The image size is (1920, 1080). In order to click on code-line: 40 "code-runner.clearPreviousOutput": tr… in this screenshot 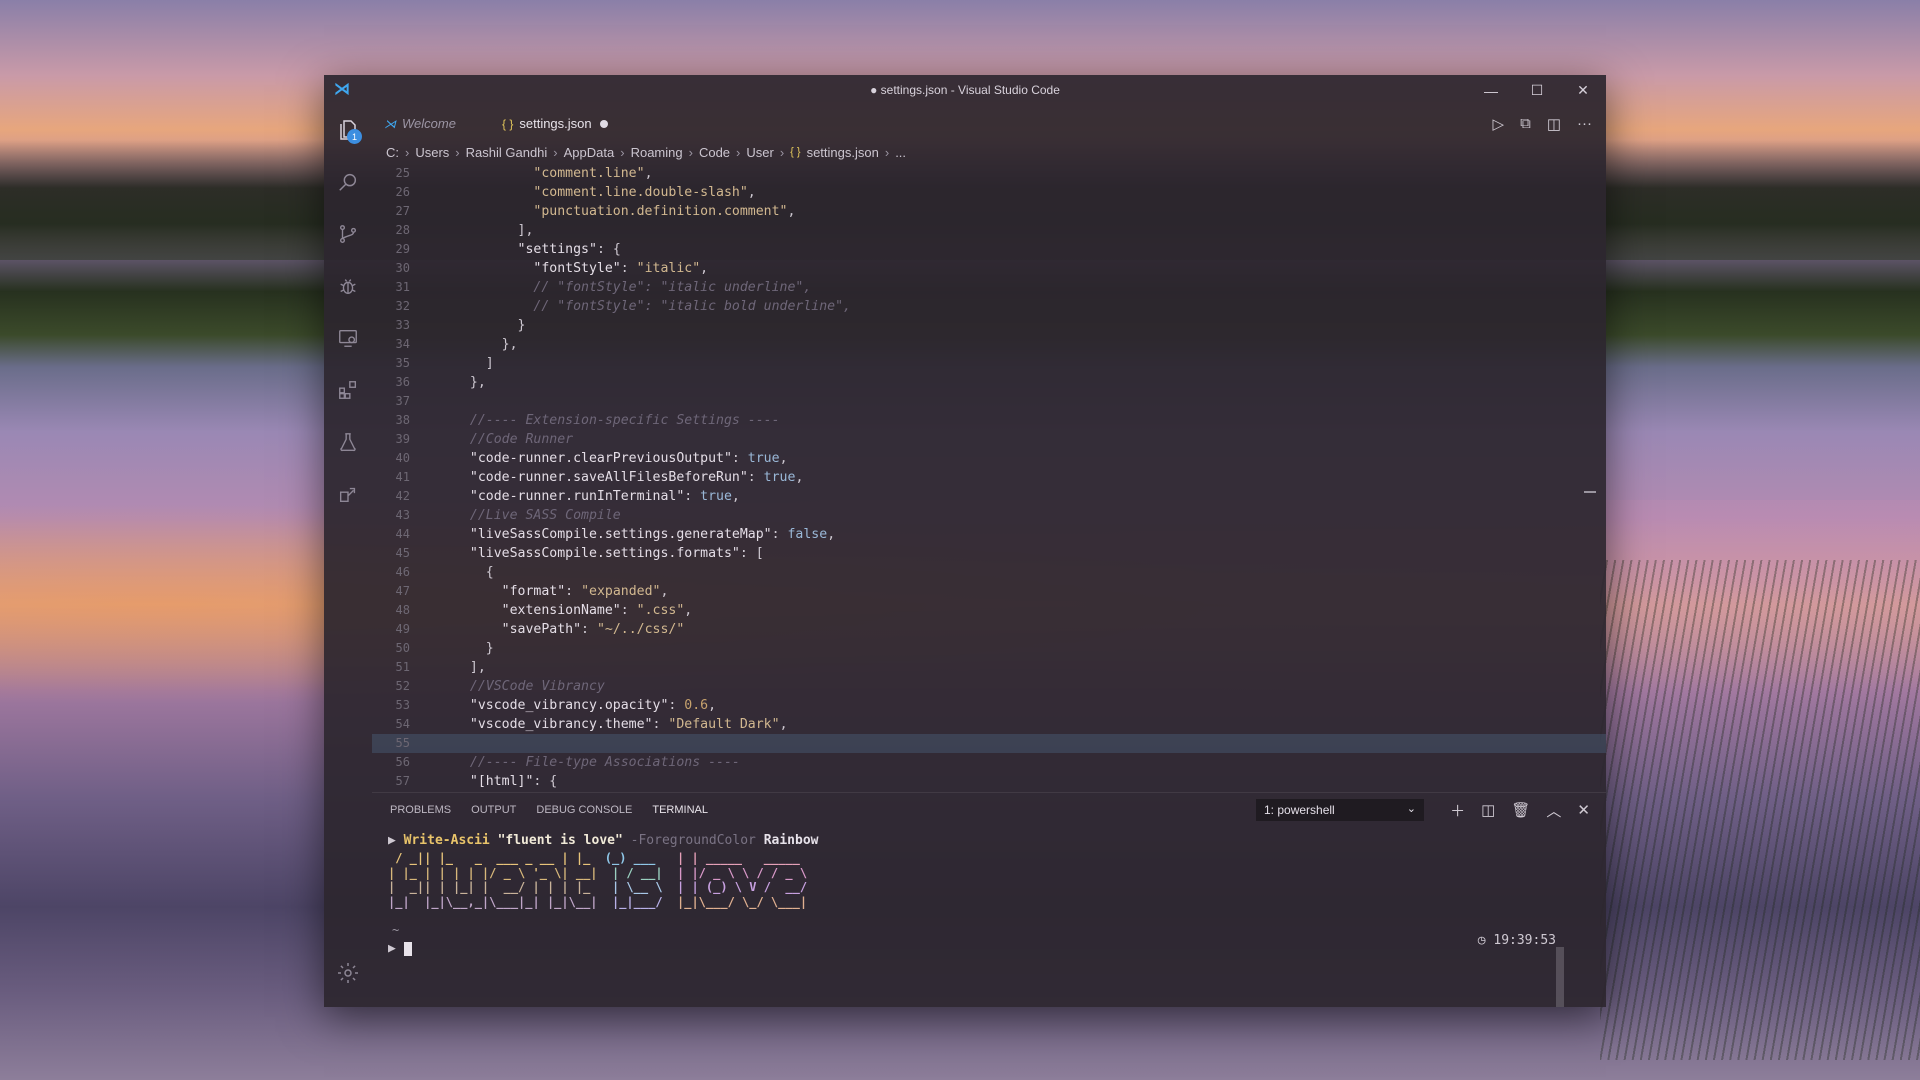, I will do `click(989, 458)`.